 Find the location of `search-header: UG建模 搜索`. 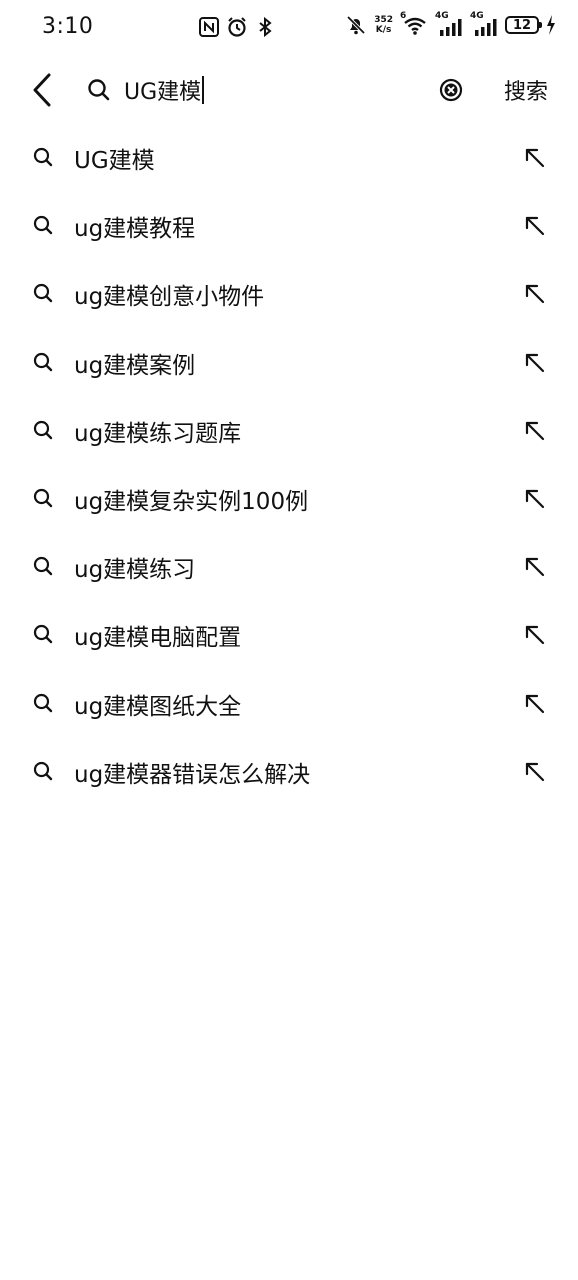

search-header: UG建模 搜索 is located at coordinates (289, 90).